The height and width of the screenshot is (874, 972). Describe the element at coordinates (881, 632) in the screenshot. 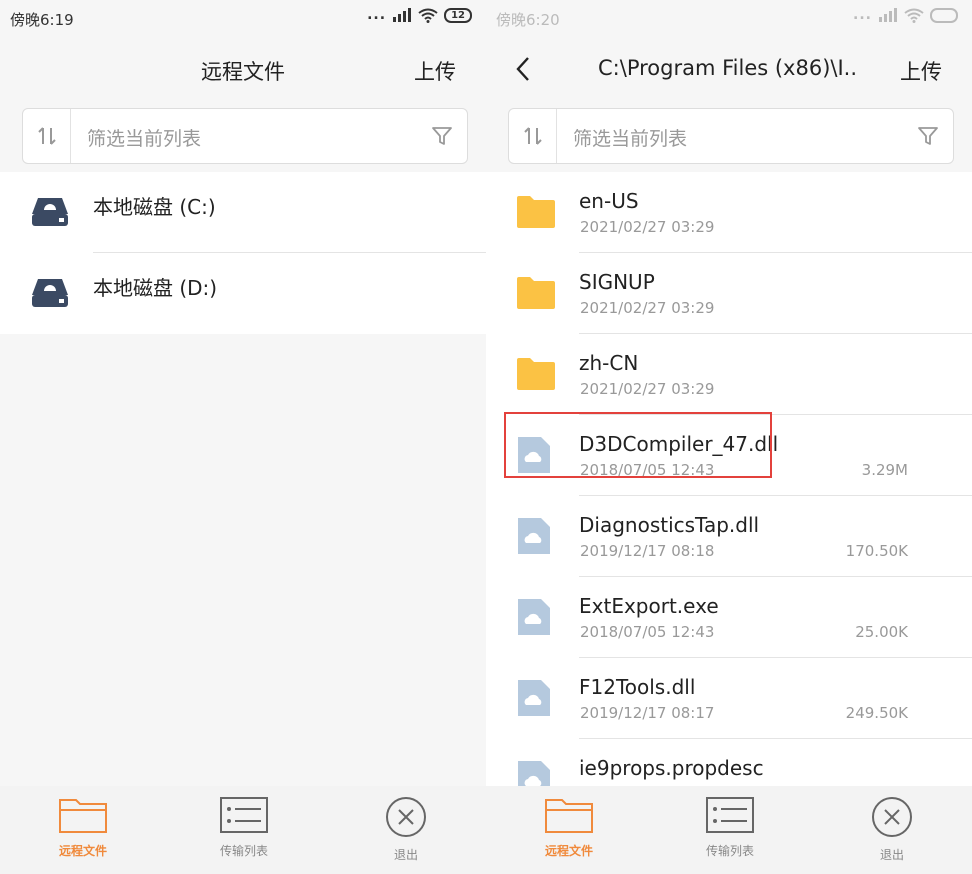

I see `file-size: 25.00K` at that location.